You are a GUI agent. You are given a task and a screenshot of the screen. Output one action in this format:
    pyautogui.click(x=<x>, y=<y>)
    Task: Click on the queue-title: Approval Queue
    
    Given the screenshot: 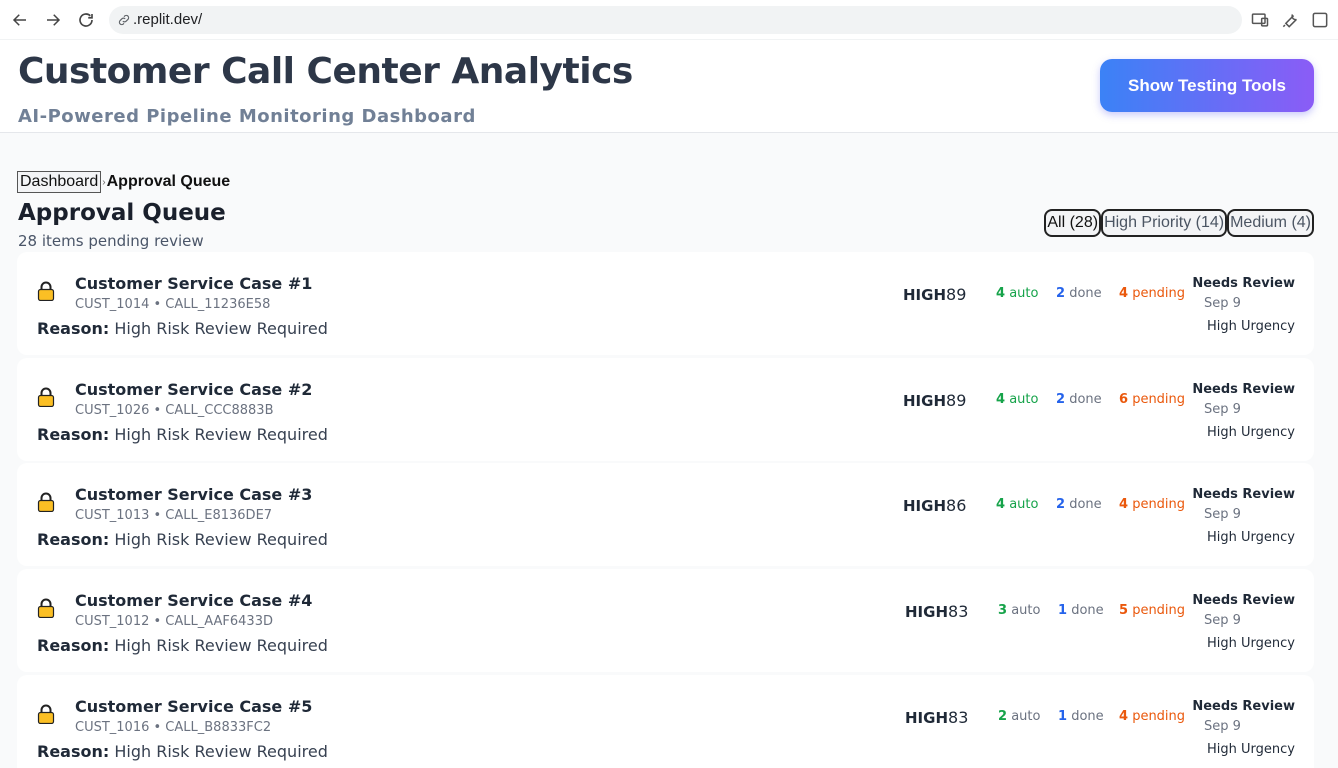 What is the action you would take?
    pyautogui.click(x=122, y=213)
    